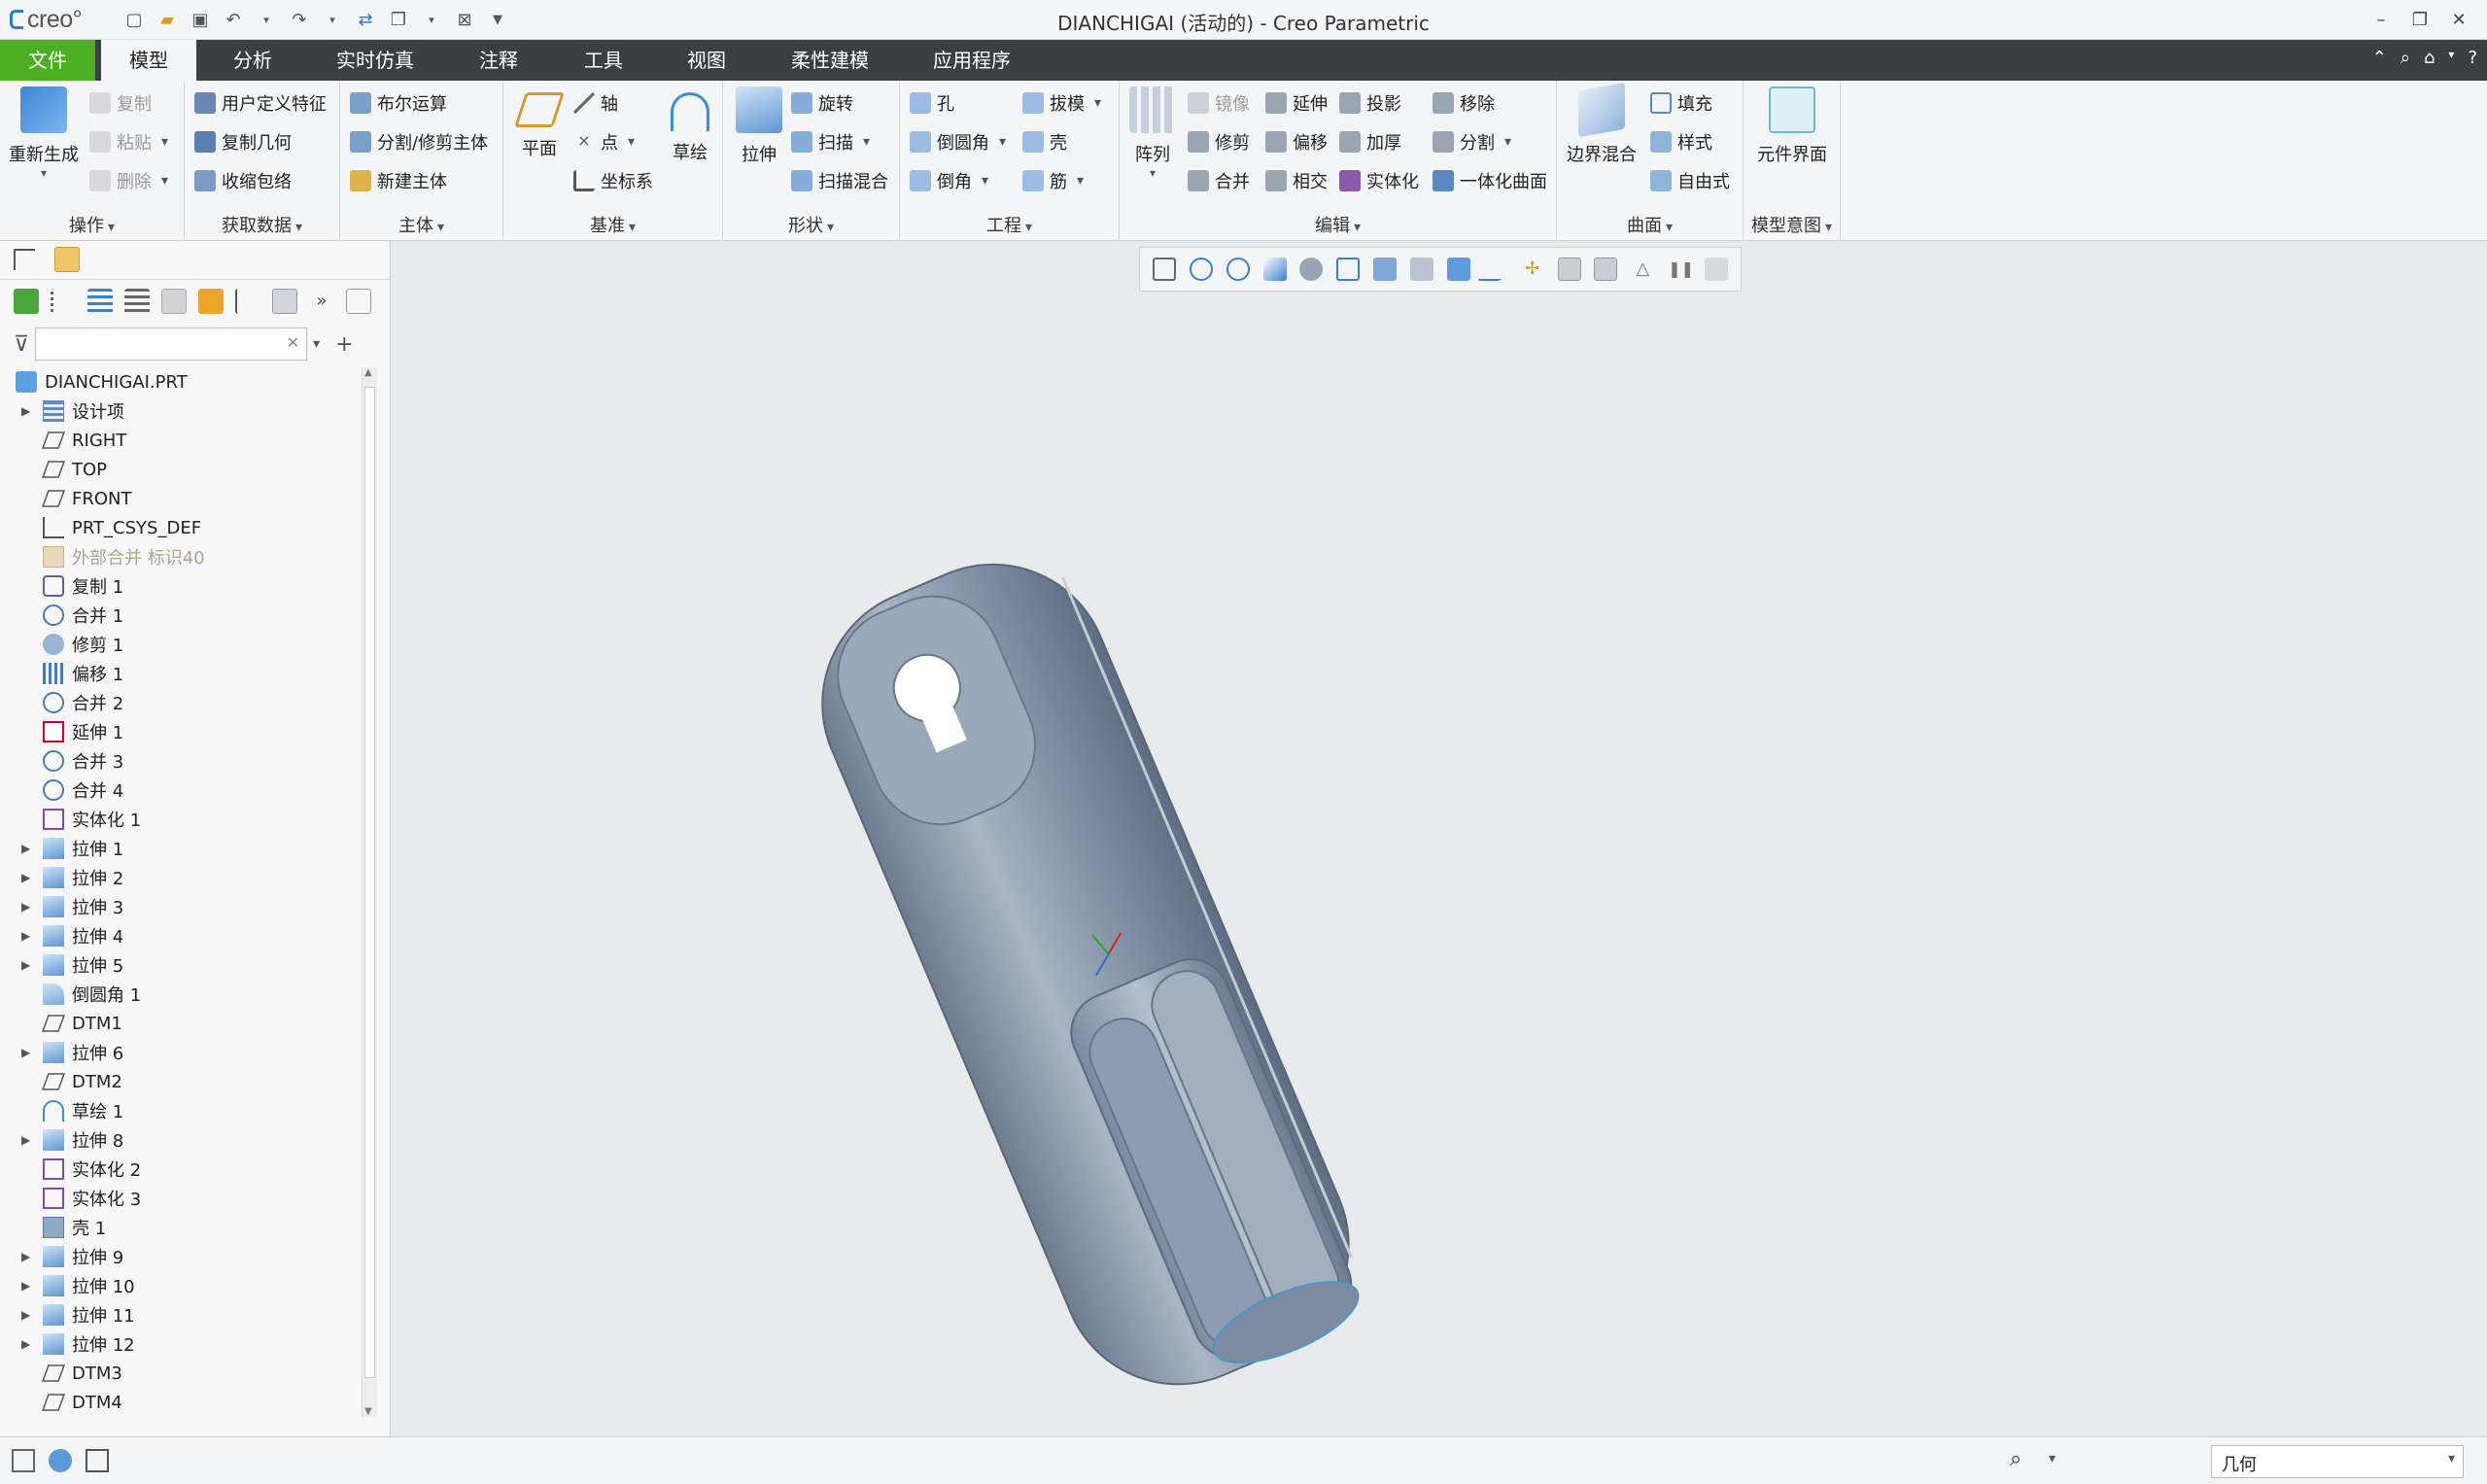  I want to click on group-get-data-label: 获取数据, so click(262, 224).